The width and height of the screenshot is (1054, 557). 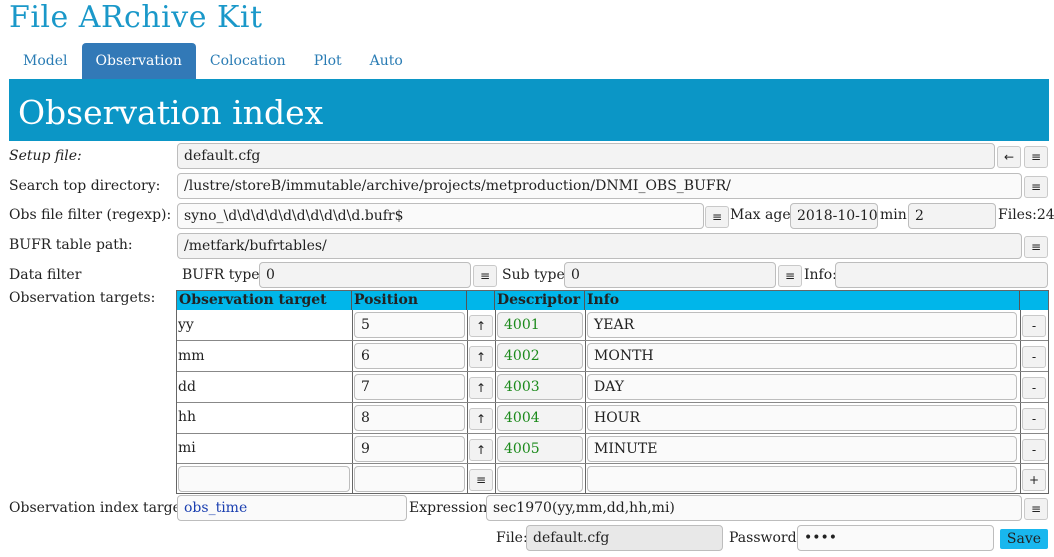 I want to click on bufr-path-menu-icon: ≡, so click(x=1036, y=247).